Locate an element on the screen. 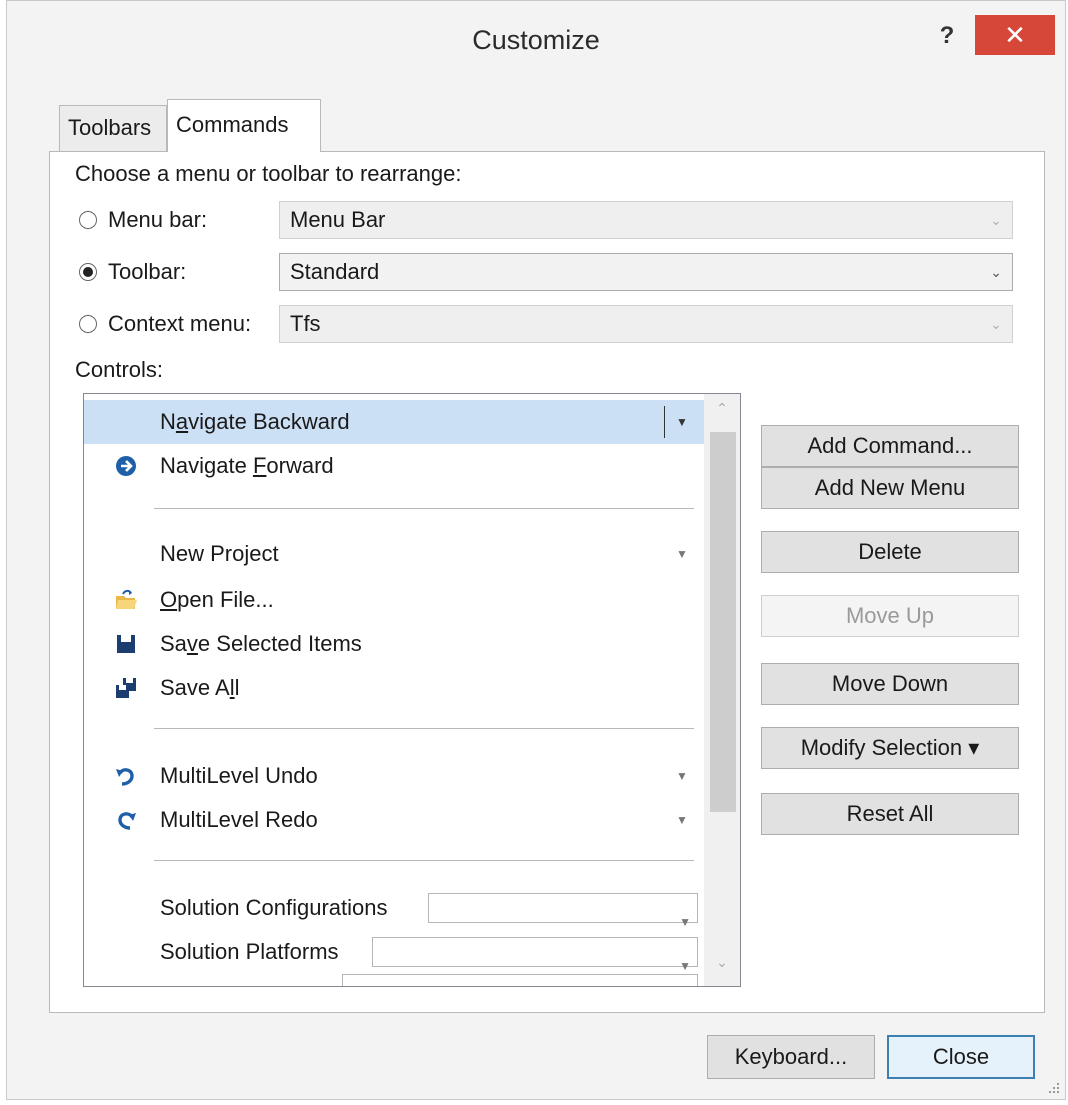 Image resolution: width=1068 pixels, height=1105 pixels. menu-bar-combo: Menu Bar ⌄ is located at coordinates (646, 220).